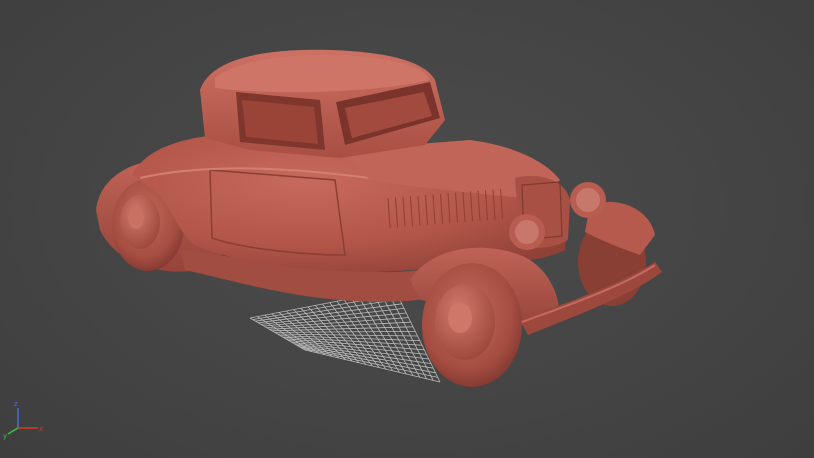  What do you see at coordinates (16, 404) in the screenshot?
I see `svg-text: z` at bounding box center [16, 404].